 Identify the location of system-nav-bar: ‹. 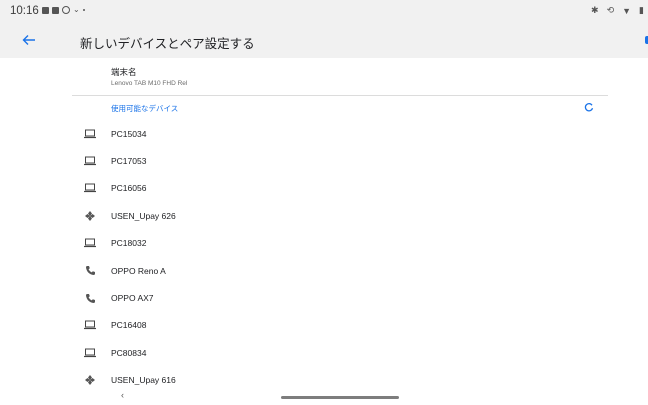
(324, 397).